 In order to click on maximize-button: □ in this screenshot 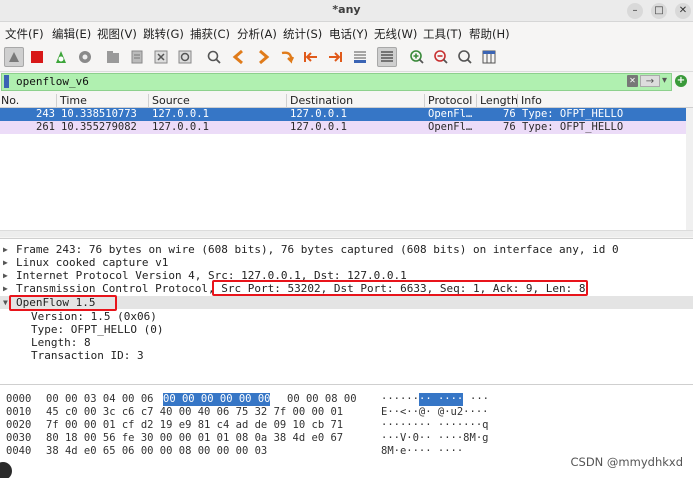, I will do `click(659, 11)`.